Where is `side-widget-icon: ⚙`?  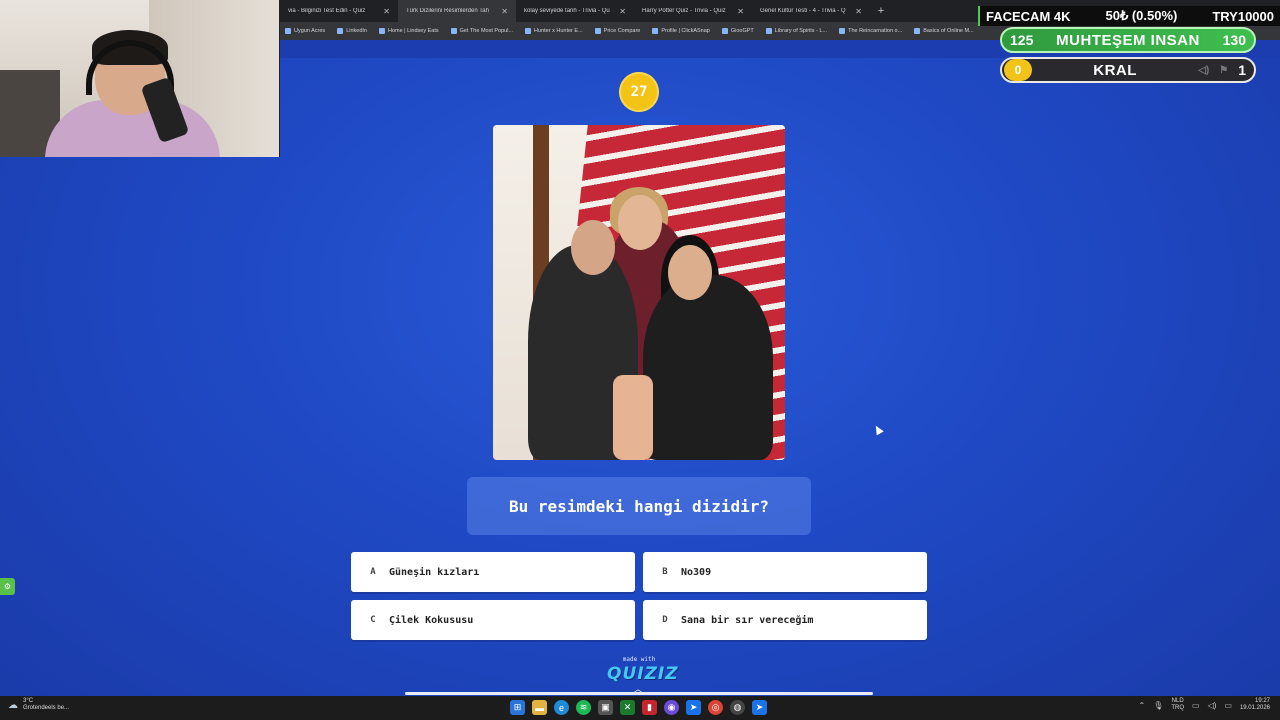
side-widget-icon: ⚙ is located at coordinates (7, 586).